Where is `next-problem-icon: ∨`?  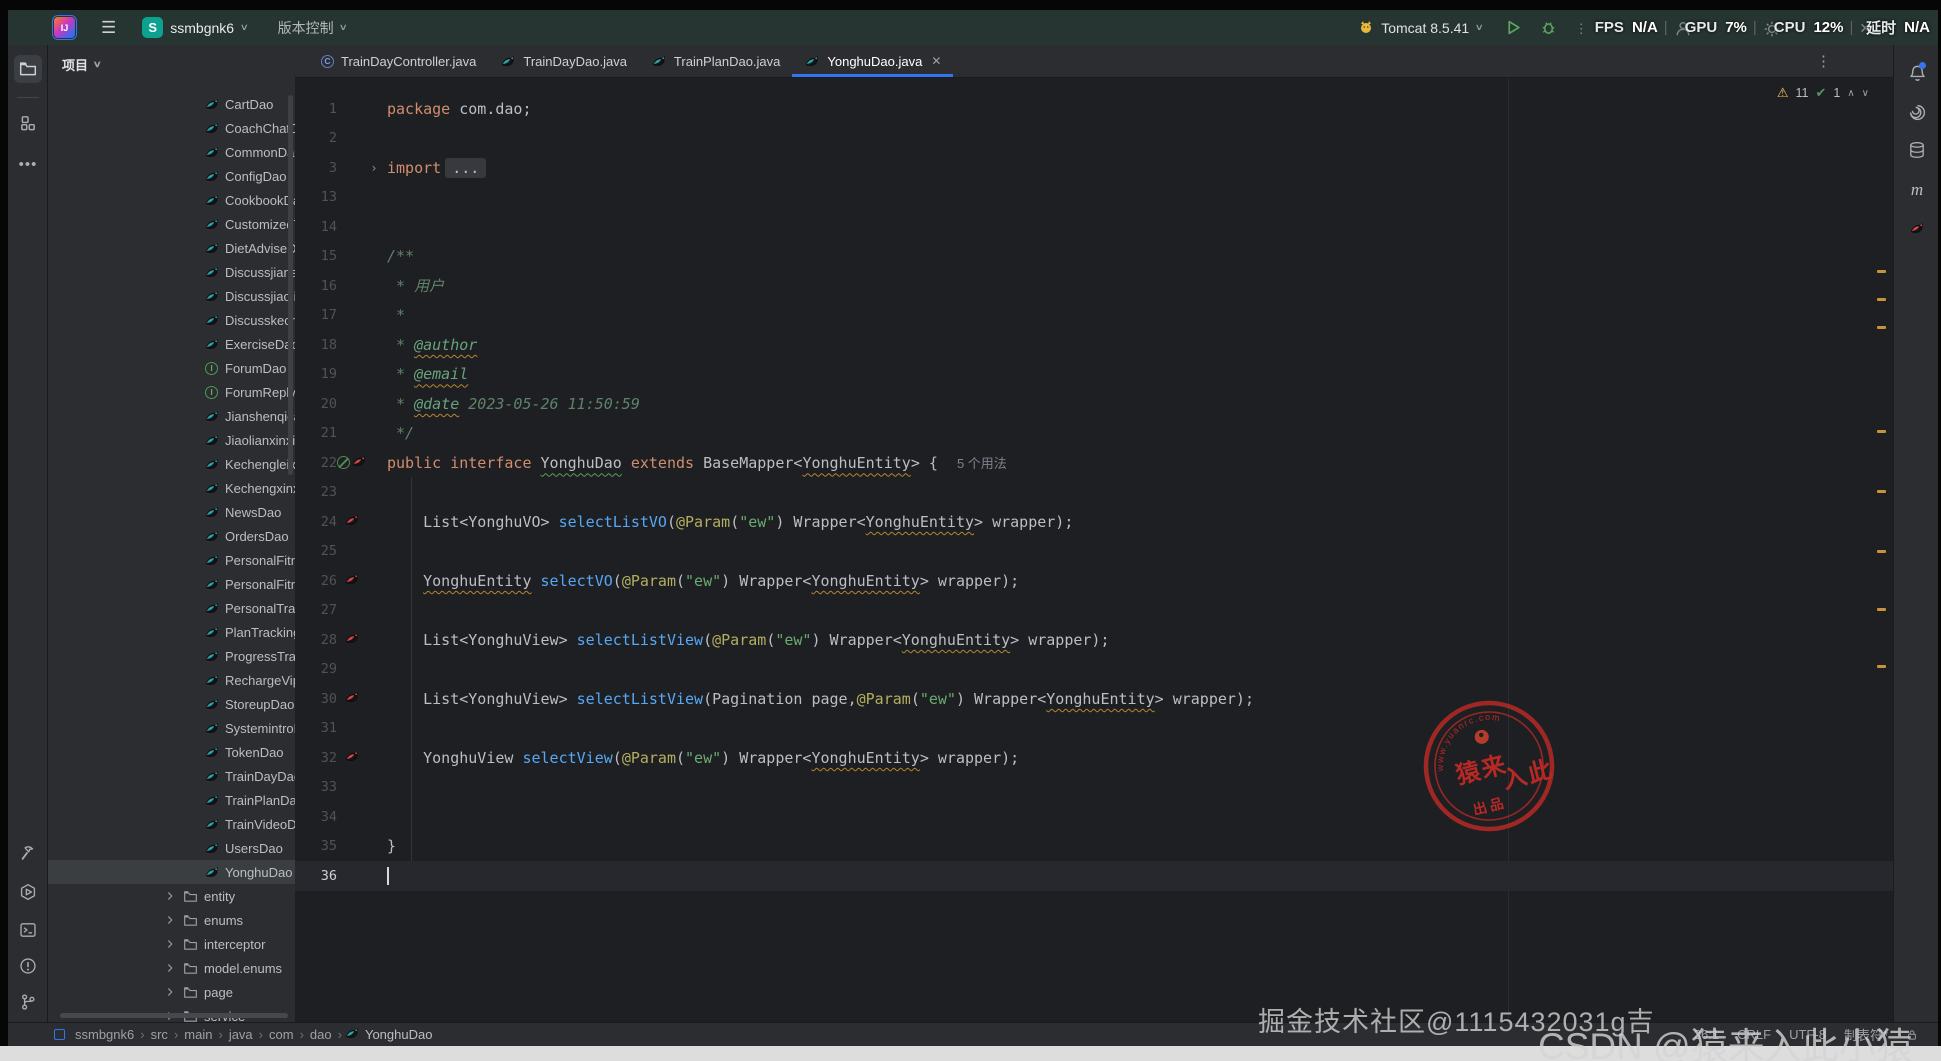 next-problem-icon: ∨ is located at coordinates (1865, 93).